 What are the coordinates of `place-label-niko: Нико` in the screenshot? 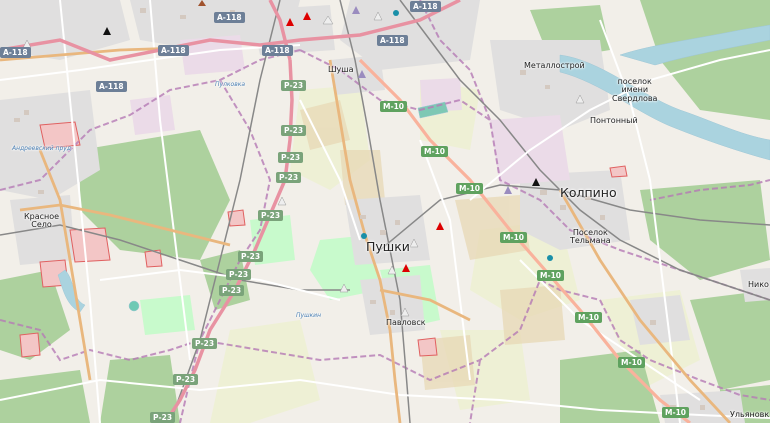 It's located at (758, 284).